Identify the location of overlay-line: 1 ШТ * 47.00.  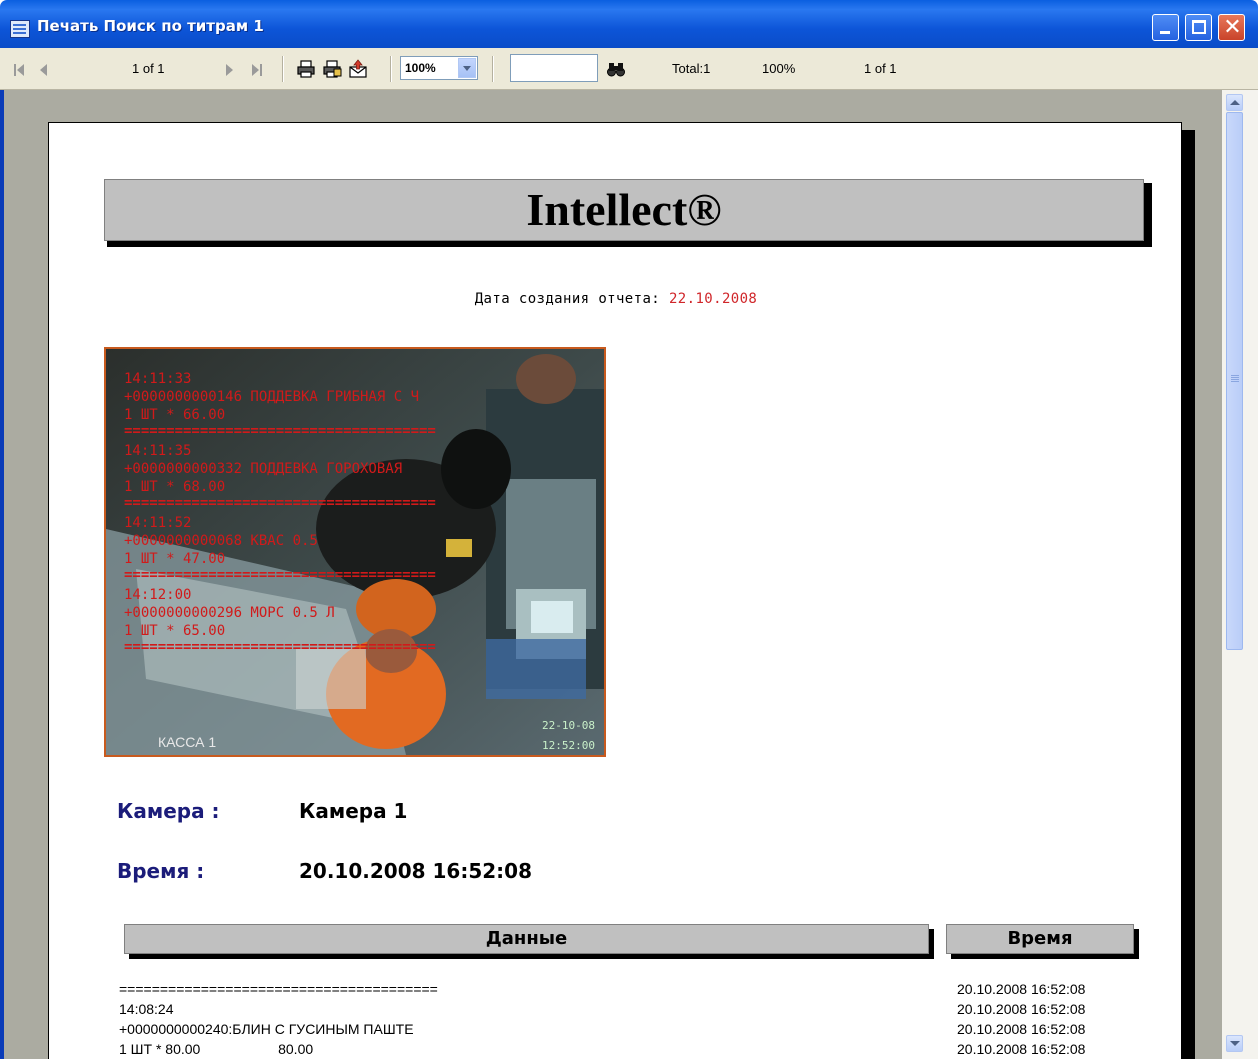
(174, 559).